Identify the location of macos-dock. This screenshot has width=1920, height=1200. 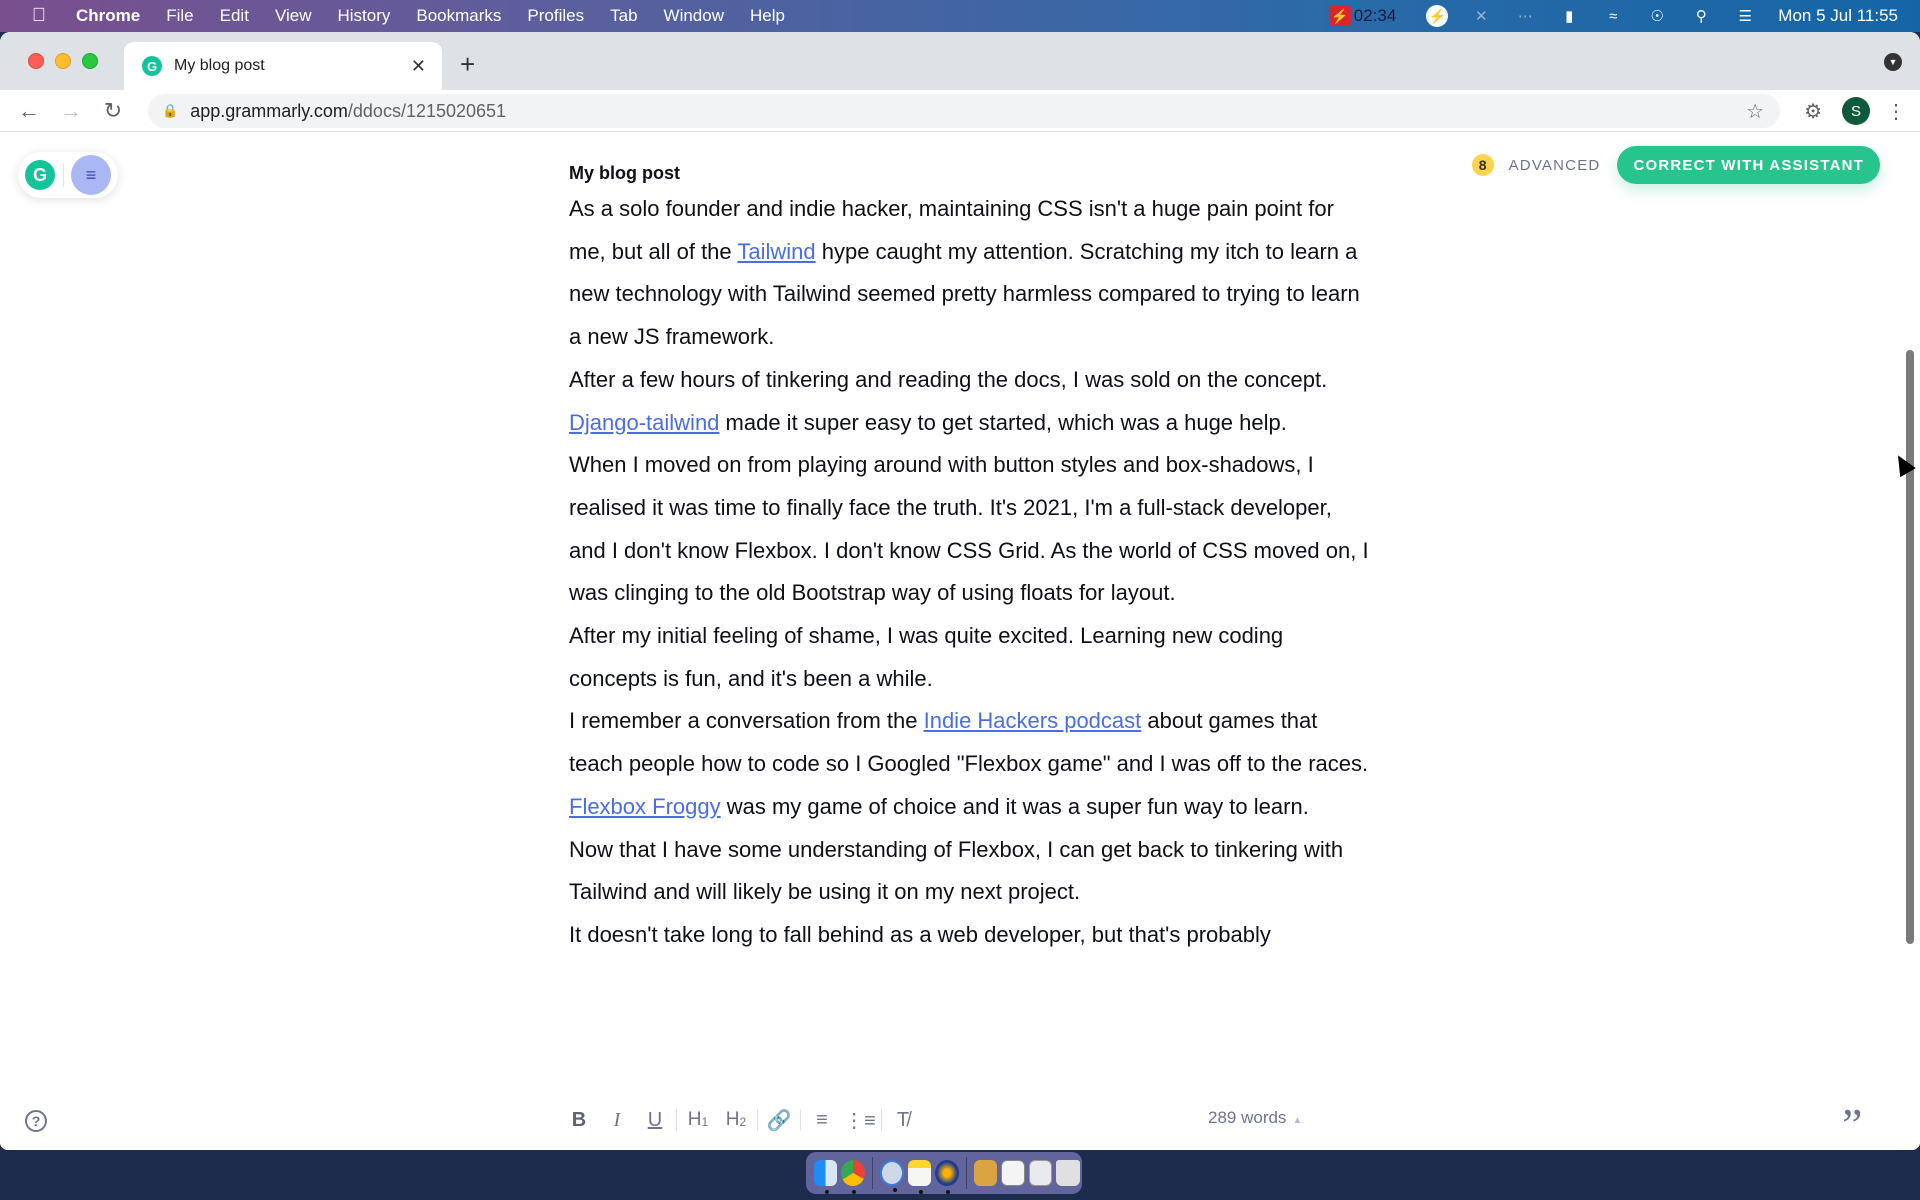
(944, 1173).